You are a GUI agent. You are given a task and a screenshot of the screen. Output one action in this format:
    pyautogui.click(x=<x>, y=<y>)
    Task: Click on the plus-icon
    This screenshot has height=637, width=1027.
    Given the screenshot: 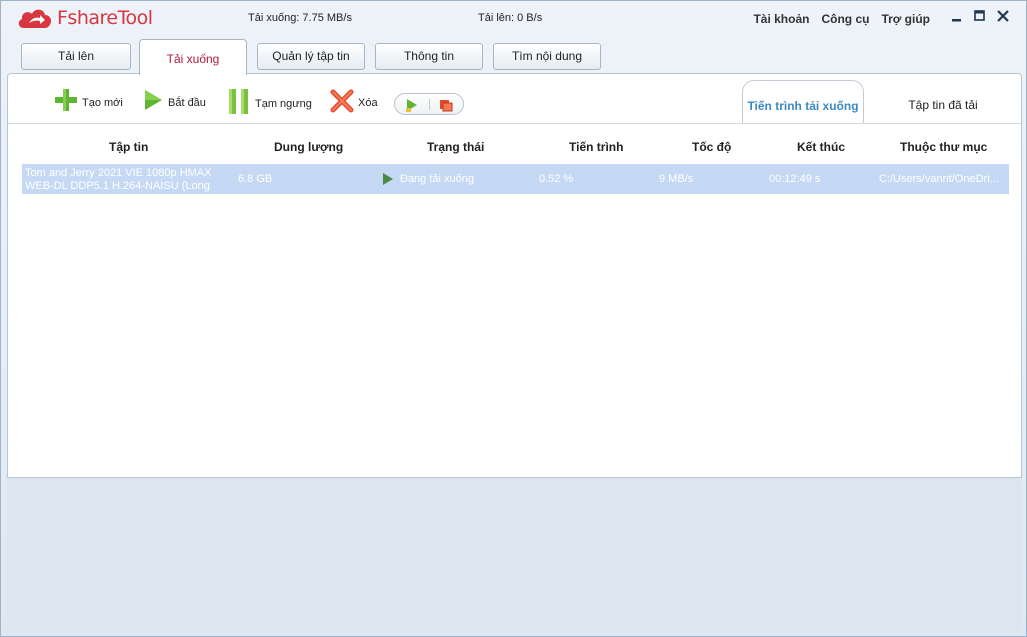 What is the action you would take?
    pyautogui.click(x=66, y=102)
    